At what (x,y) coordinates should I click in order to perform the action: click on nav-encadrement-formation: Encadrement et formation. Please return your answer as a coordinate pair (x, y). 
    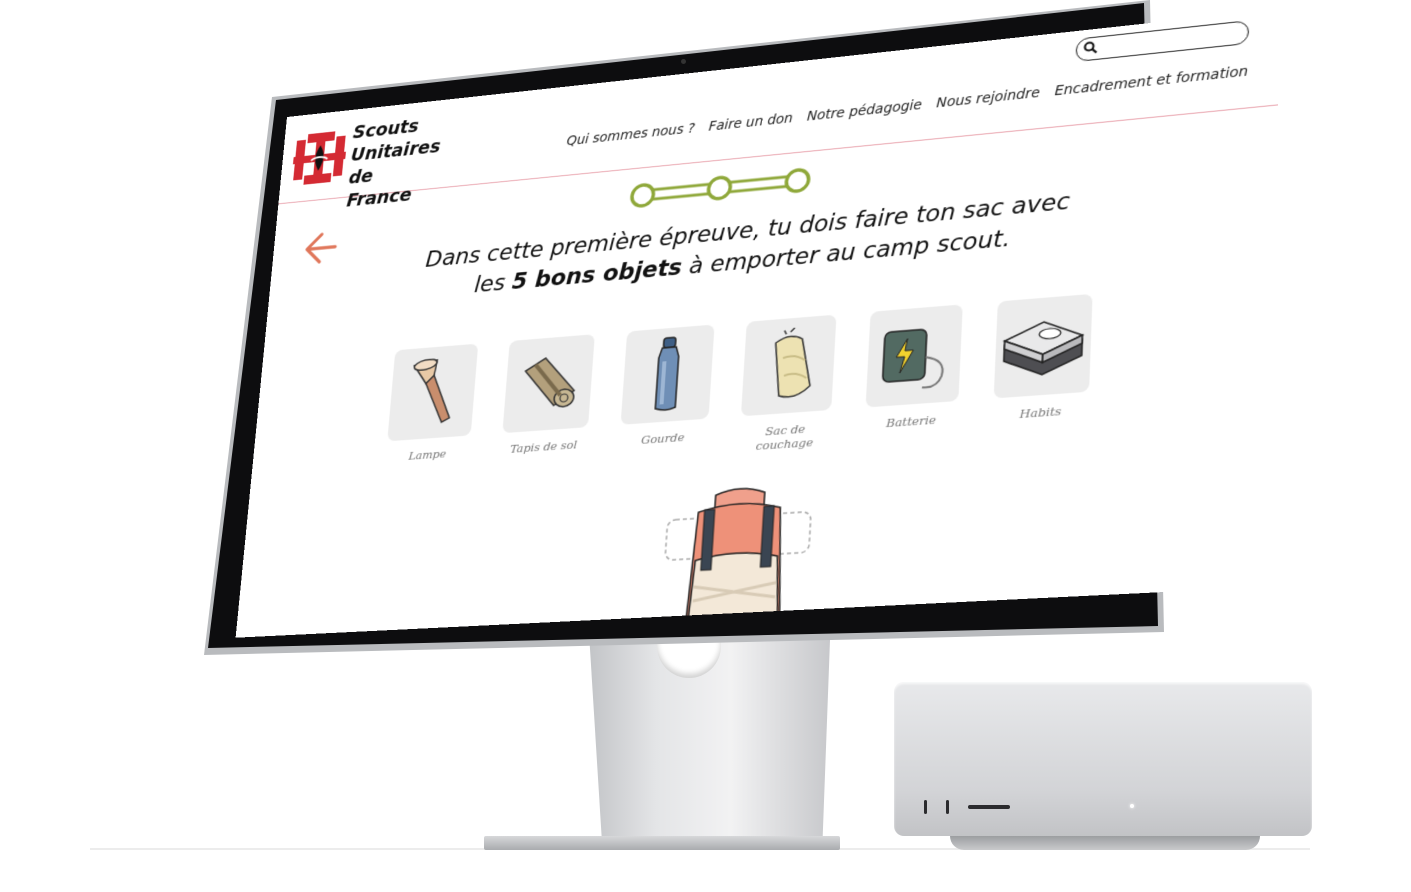
    Looking at the image, I should click on (1151, 82).